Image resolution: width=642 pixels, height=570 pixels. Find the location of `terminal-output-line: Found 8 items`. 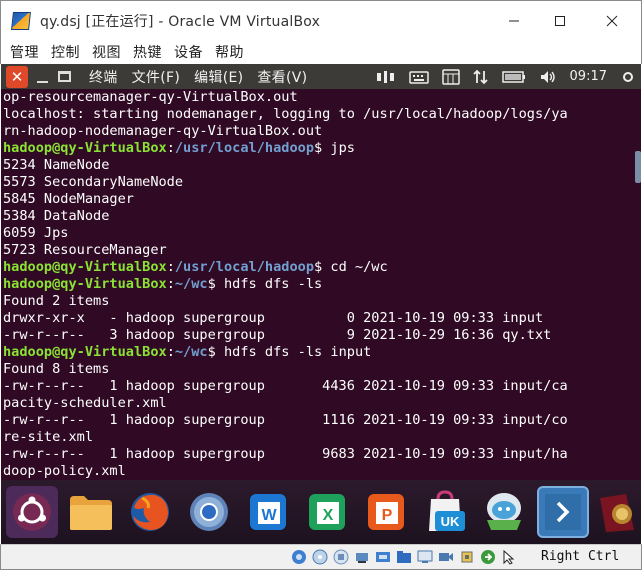

terminal-output-line: Found 8 items is located at coordinates (56, 369).